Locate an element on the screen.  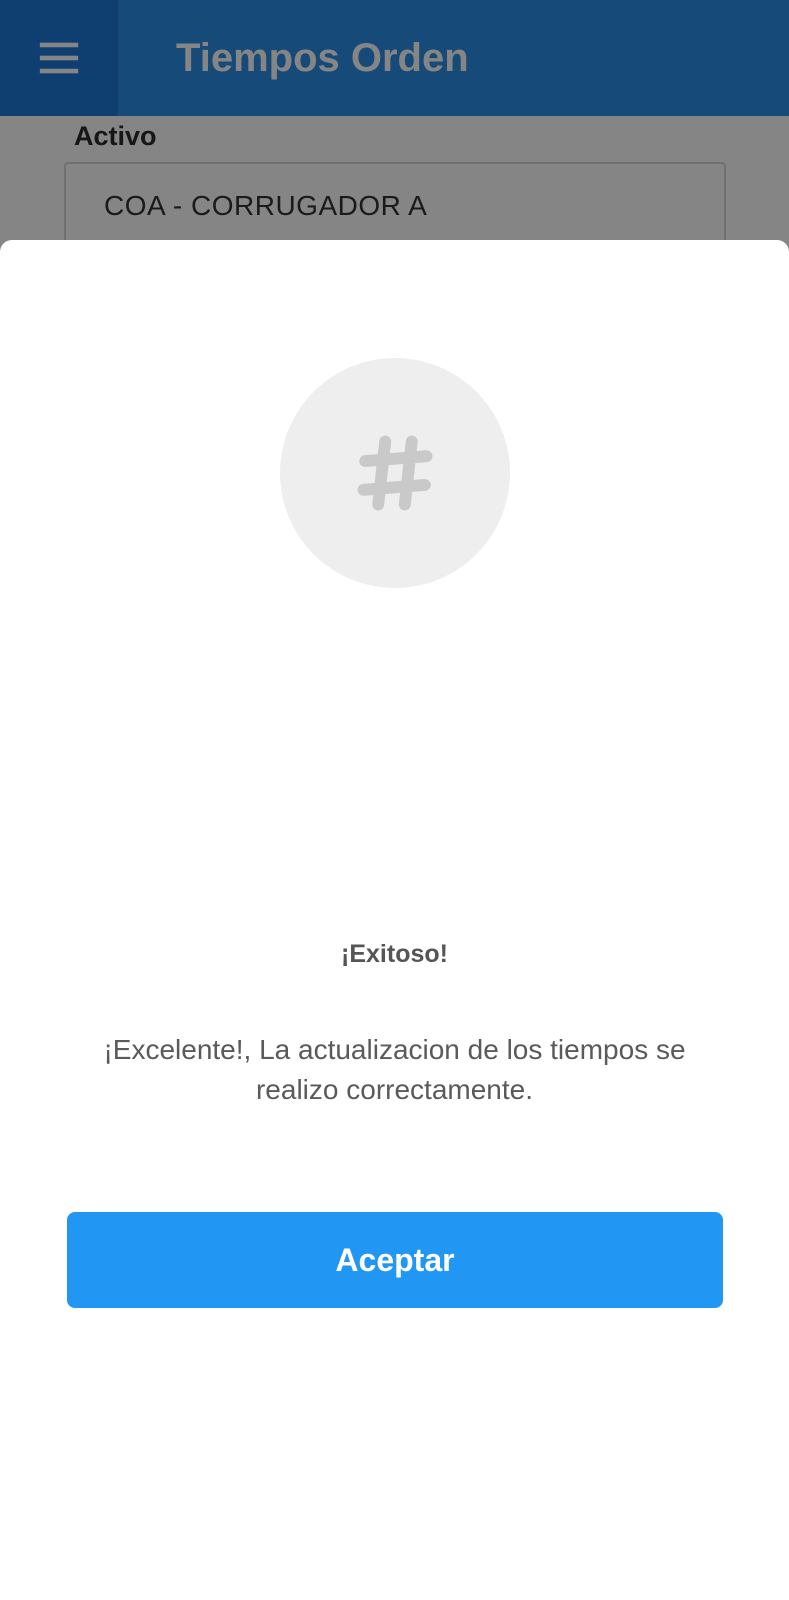
dialog-title: ¡Exitoso! is located at coordinates (394, 954).